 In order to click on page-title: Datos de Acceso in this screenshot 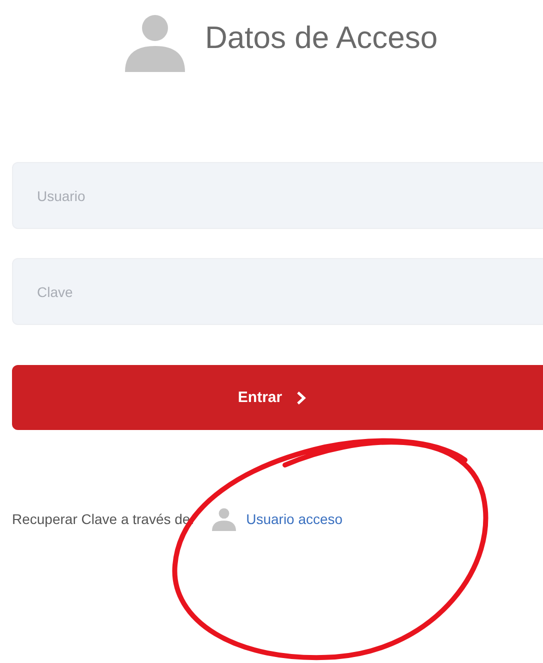, I will do `click(321, 38)`.